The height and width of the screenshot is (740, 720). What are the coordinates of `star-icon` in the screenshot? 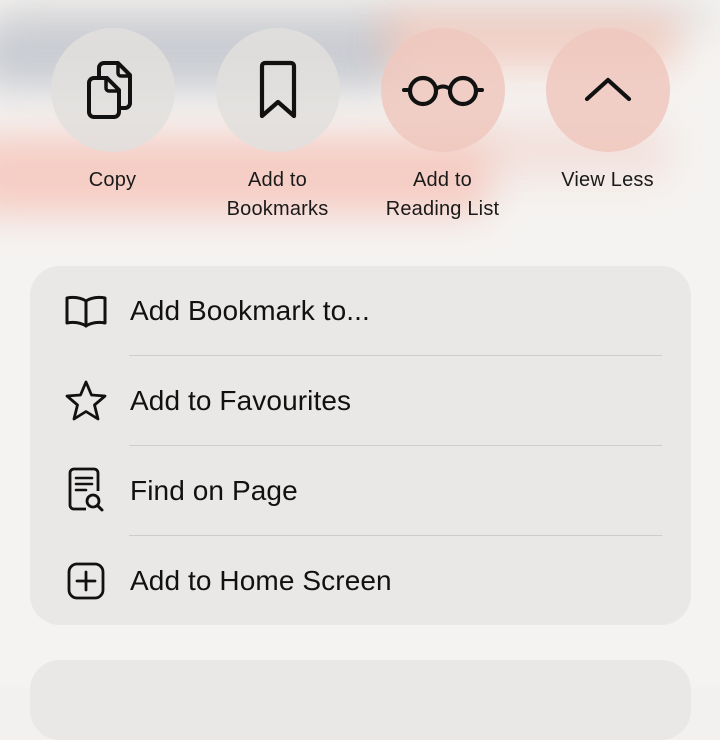 It's located at (86, 401).